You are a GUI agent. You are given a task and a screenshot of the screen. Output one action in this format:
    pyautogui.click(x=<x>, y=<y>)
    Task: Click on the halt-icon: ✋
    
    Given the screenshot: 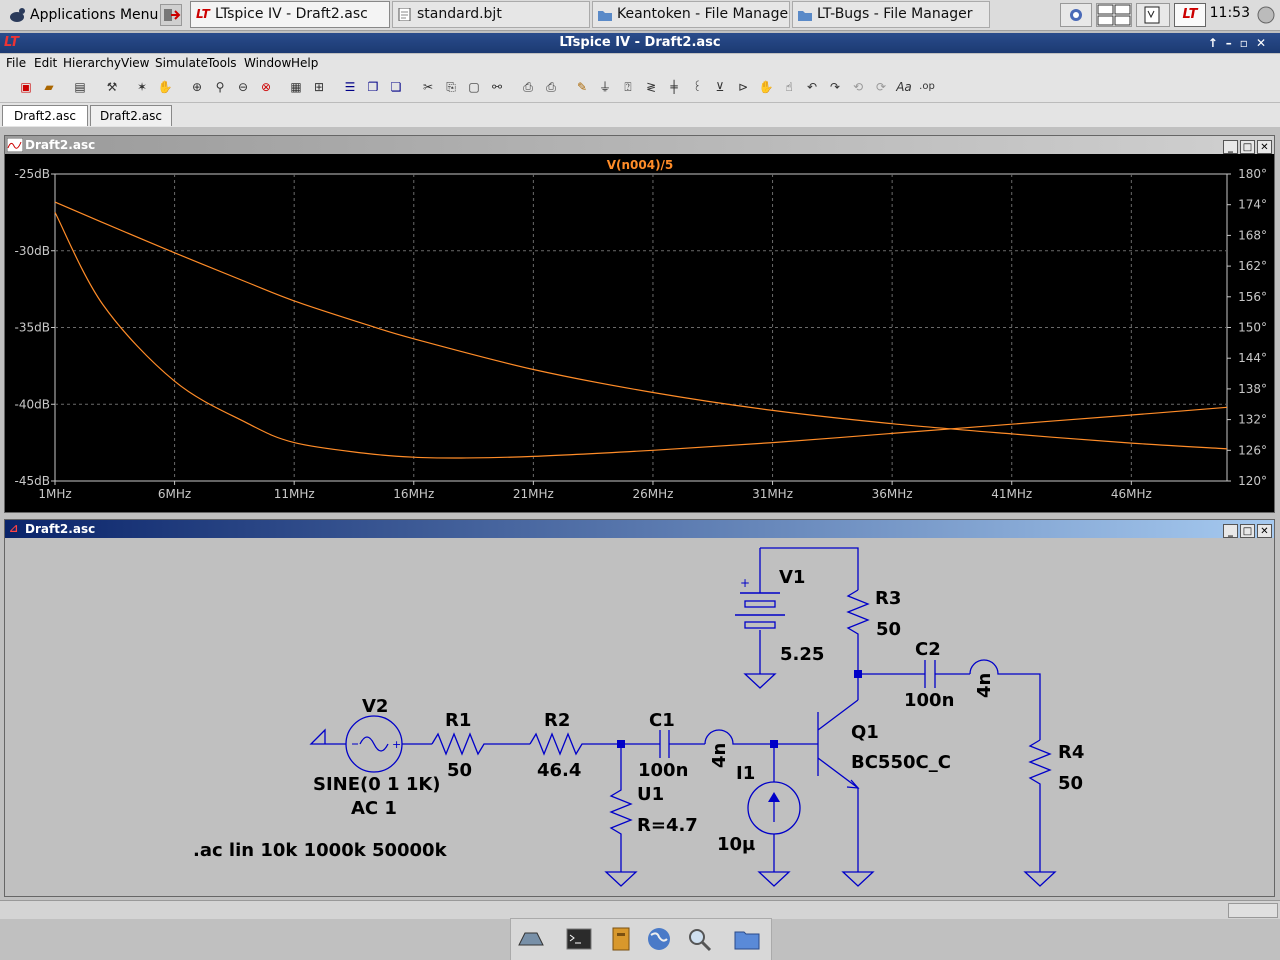 What is the action you would take?
    pyautogui.click(x=165, y=87)
    